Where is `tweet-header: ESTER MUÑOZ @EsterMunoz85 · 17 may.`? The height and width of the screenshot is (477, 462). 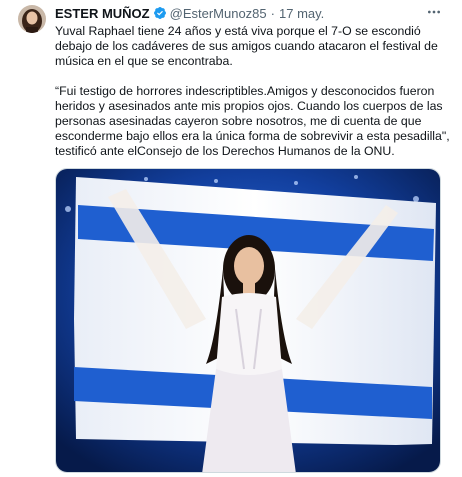 tweet-header: ESTER MUÑOZ @EsterMunoz85 · 17 may. is located at coordinates (243, 13).